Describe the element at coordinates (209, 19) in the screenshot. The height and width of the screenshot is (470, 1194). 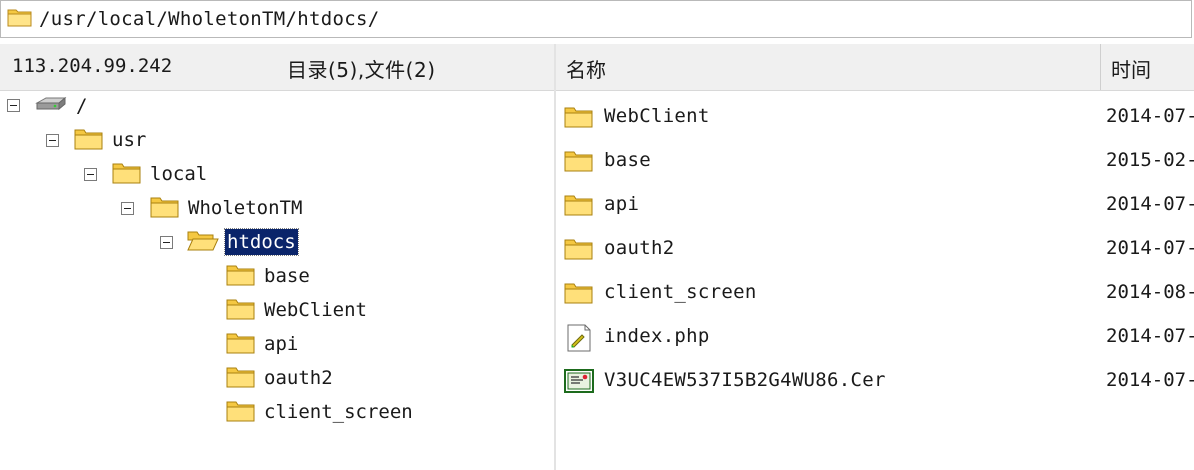
I see `path-text: /usr/local/WholetonTM/htdocs/` at that location.